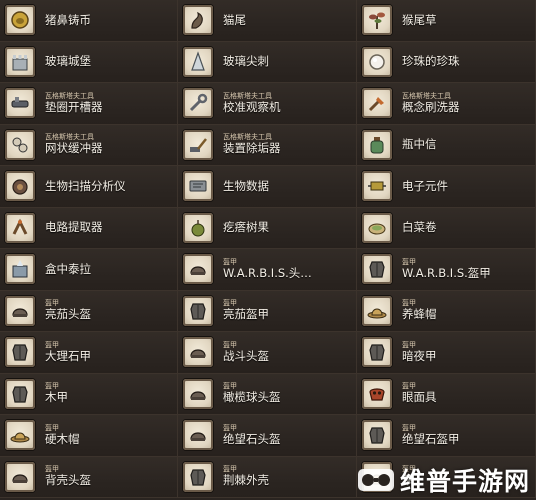 The height and width of the screenshot is (500, 536). What do you see at coordinates (446, 311) in the screenshot?
I see `item-cell: 盔甲 养蜂帽` at bounding box center [446, 311].